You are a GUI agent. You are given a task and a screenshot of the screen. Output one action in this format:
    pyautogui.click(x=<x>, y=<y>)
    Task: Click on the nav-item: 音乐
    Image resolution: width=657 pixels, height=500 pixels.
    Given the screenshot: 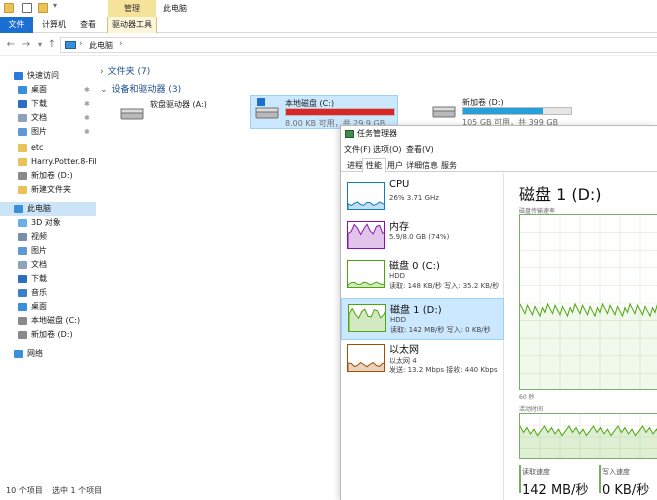 What is the action you would take?
    pyautogui.click(x=48, y=293)
    